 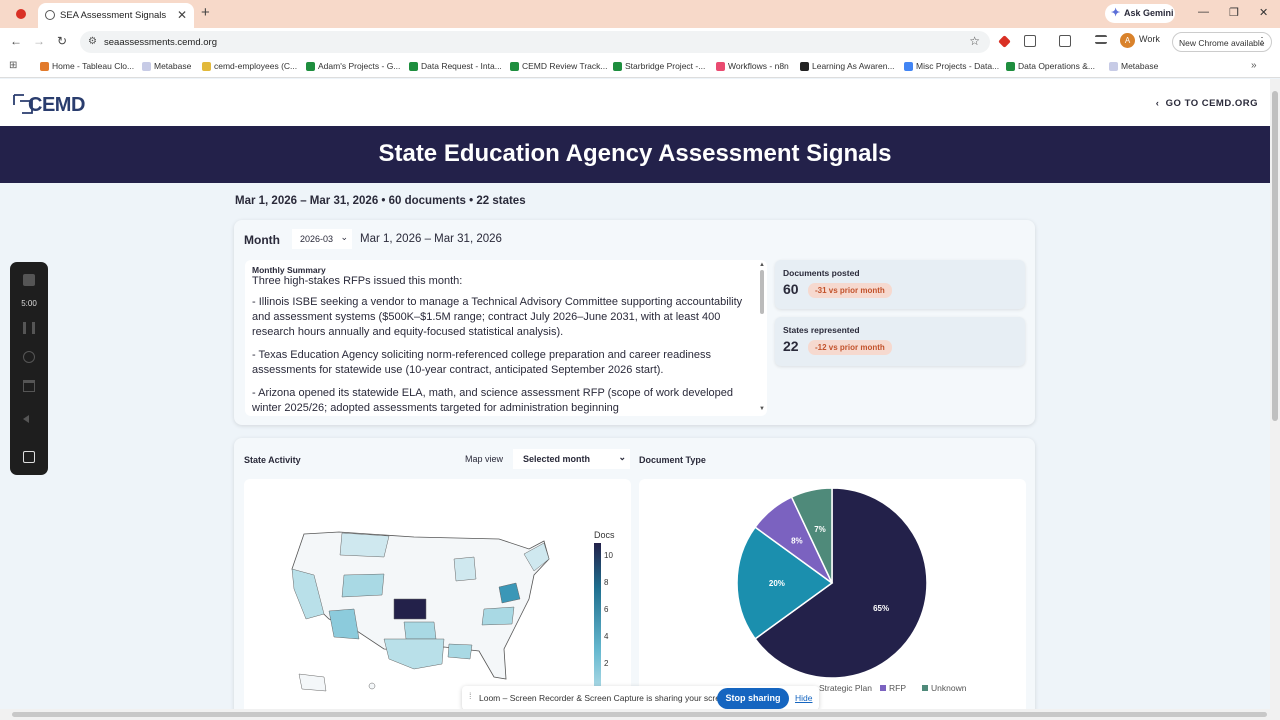 I want to click on restart-icon, so click(x=29, y=357).